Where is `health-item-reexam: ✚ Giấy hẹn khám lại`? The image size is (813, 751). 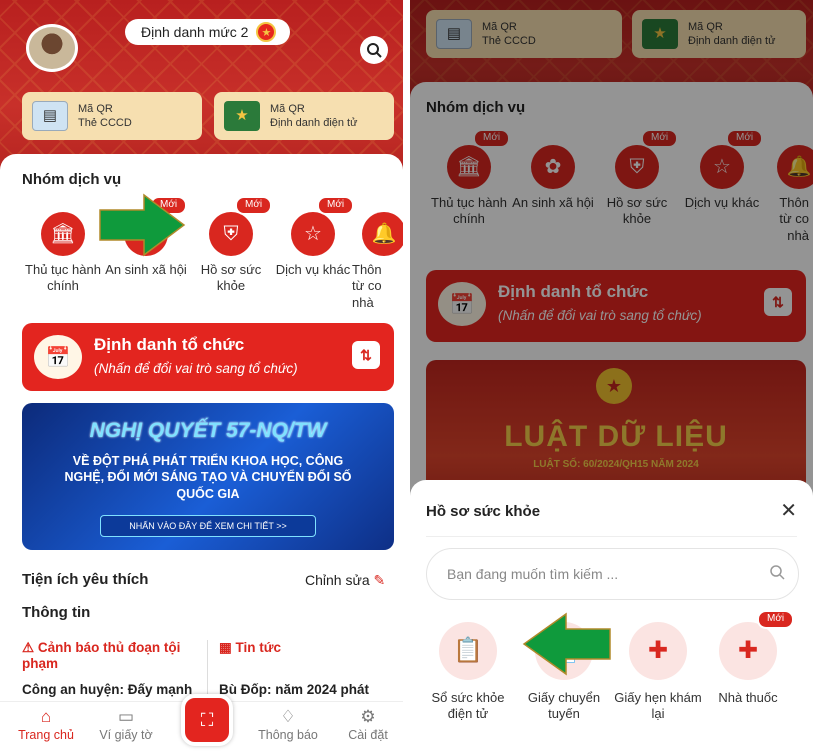
health-item-reexam: ✚ Giấy hẹn khám lại is located at coordinates (658, 672).